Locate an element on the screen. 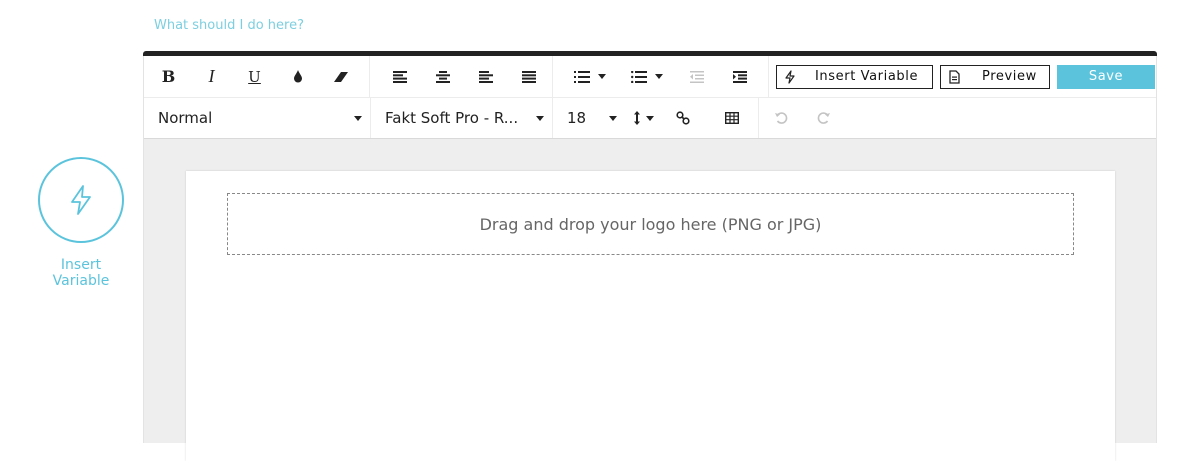 The image size is (1200, 461). ordered-list-caret is located at coordinates (601, 76).